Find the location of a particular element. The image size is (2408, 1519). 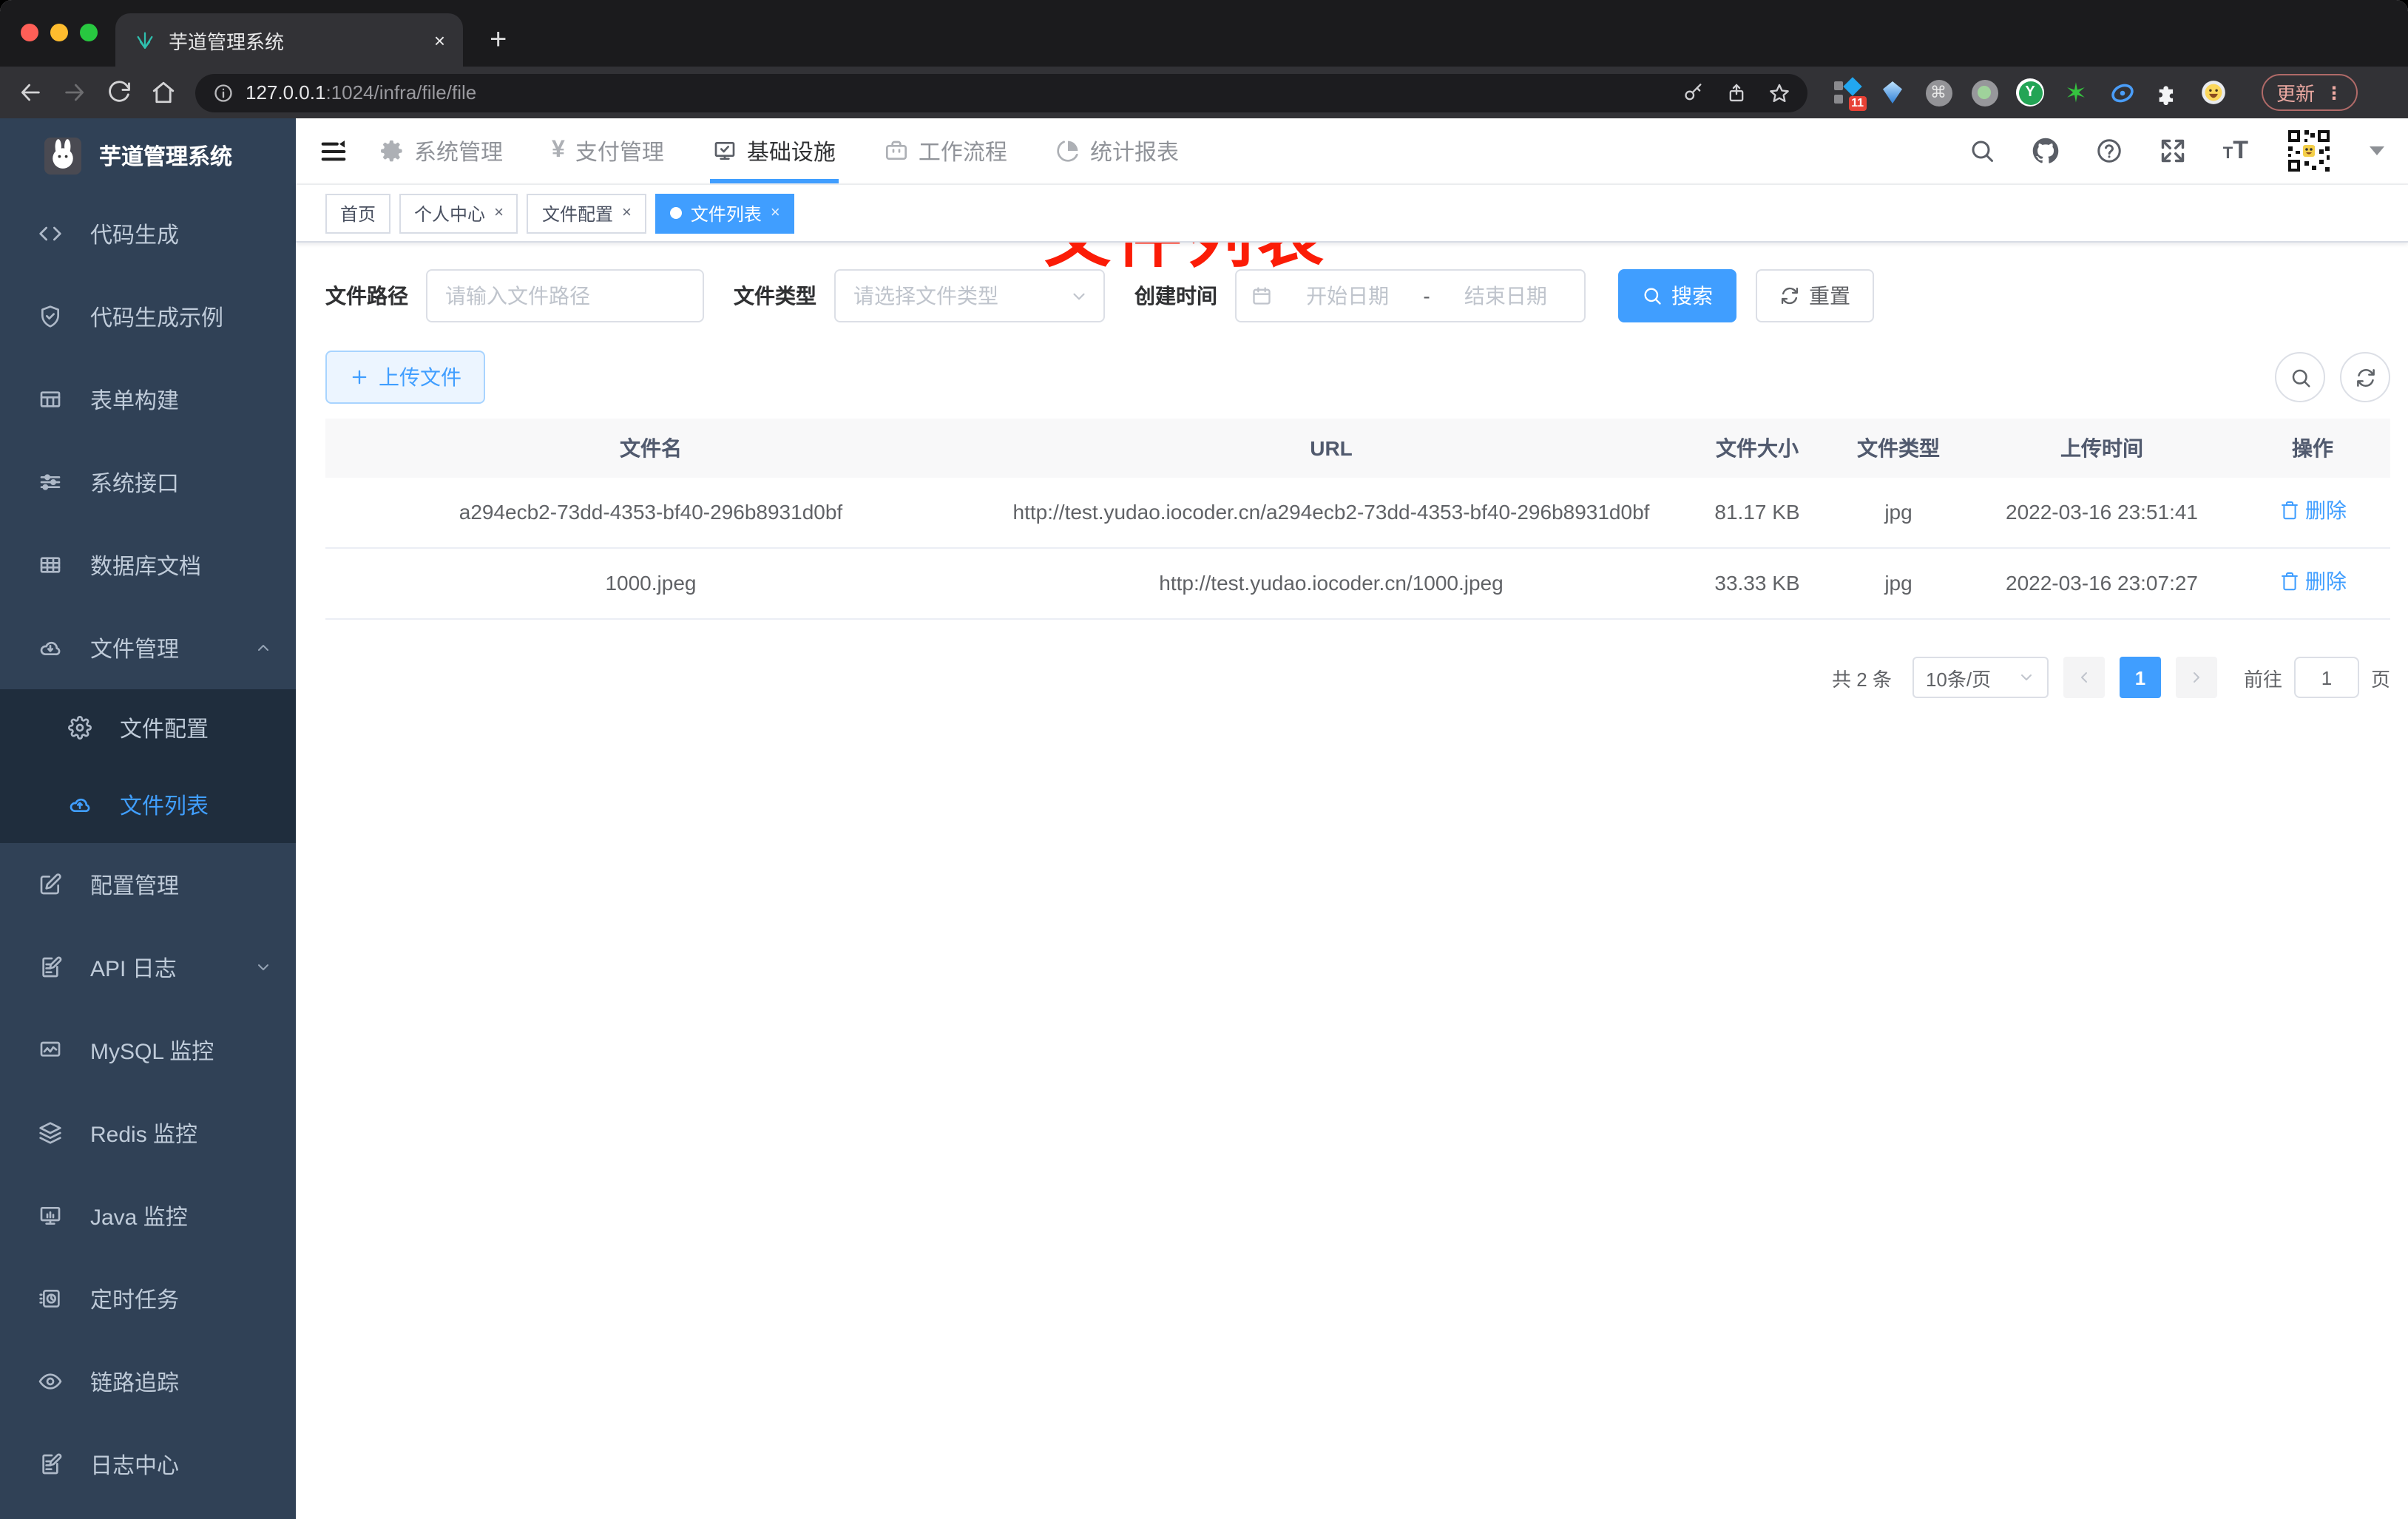

sidebar-item-file-config: 文件配置 is located at coordinates (148, 727).